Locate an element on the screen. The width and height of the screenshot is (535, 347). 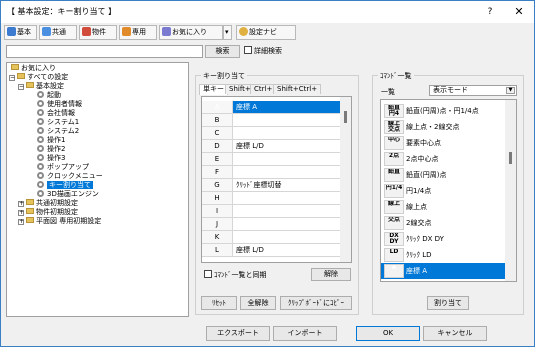
property-button: 物件 is located at coordinates (98, 32).